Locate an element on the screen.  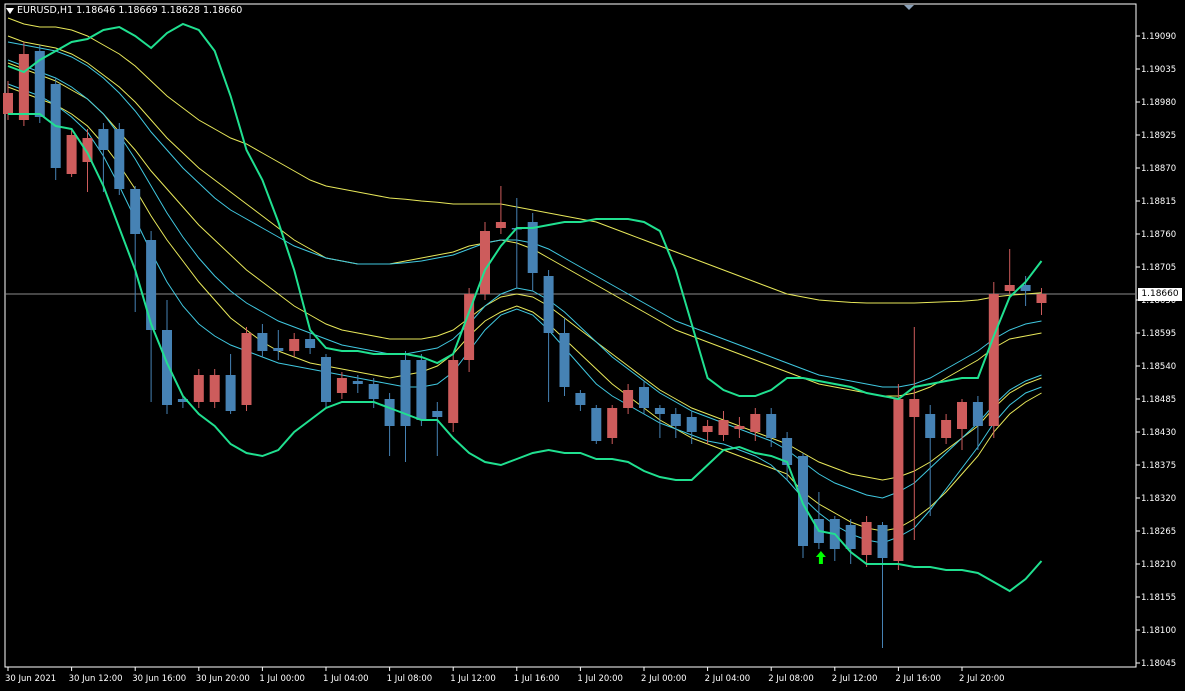
y-tick-label: 1.18815 is located at coordinates (1158, 202).